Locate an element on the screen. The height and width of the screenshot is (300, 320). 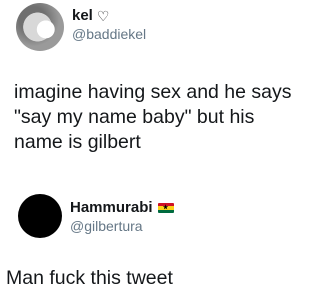
tweet1-text-line: imagine having sex and he says is located at coordinates (153, 92).